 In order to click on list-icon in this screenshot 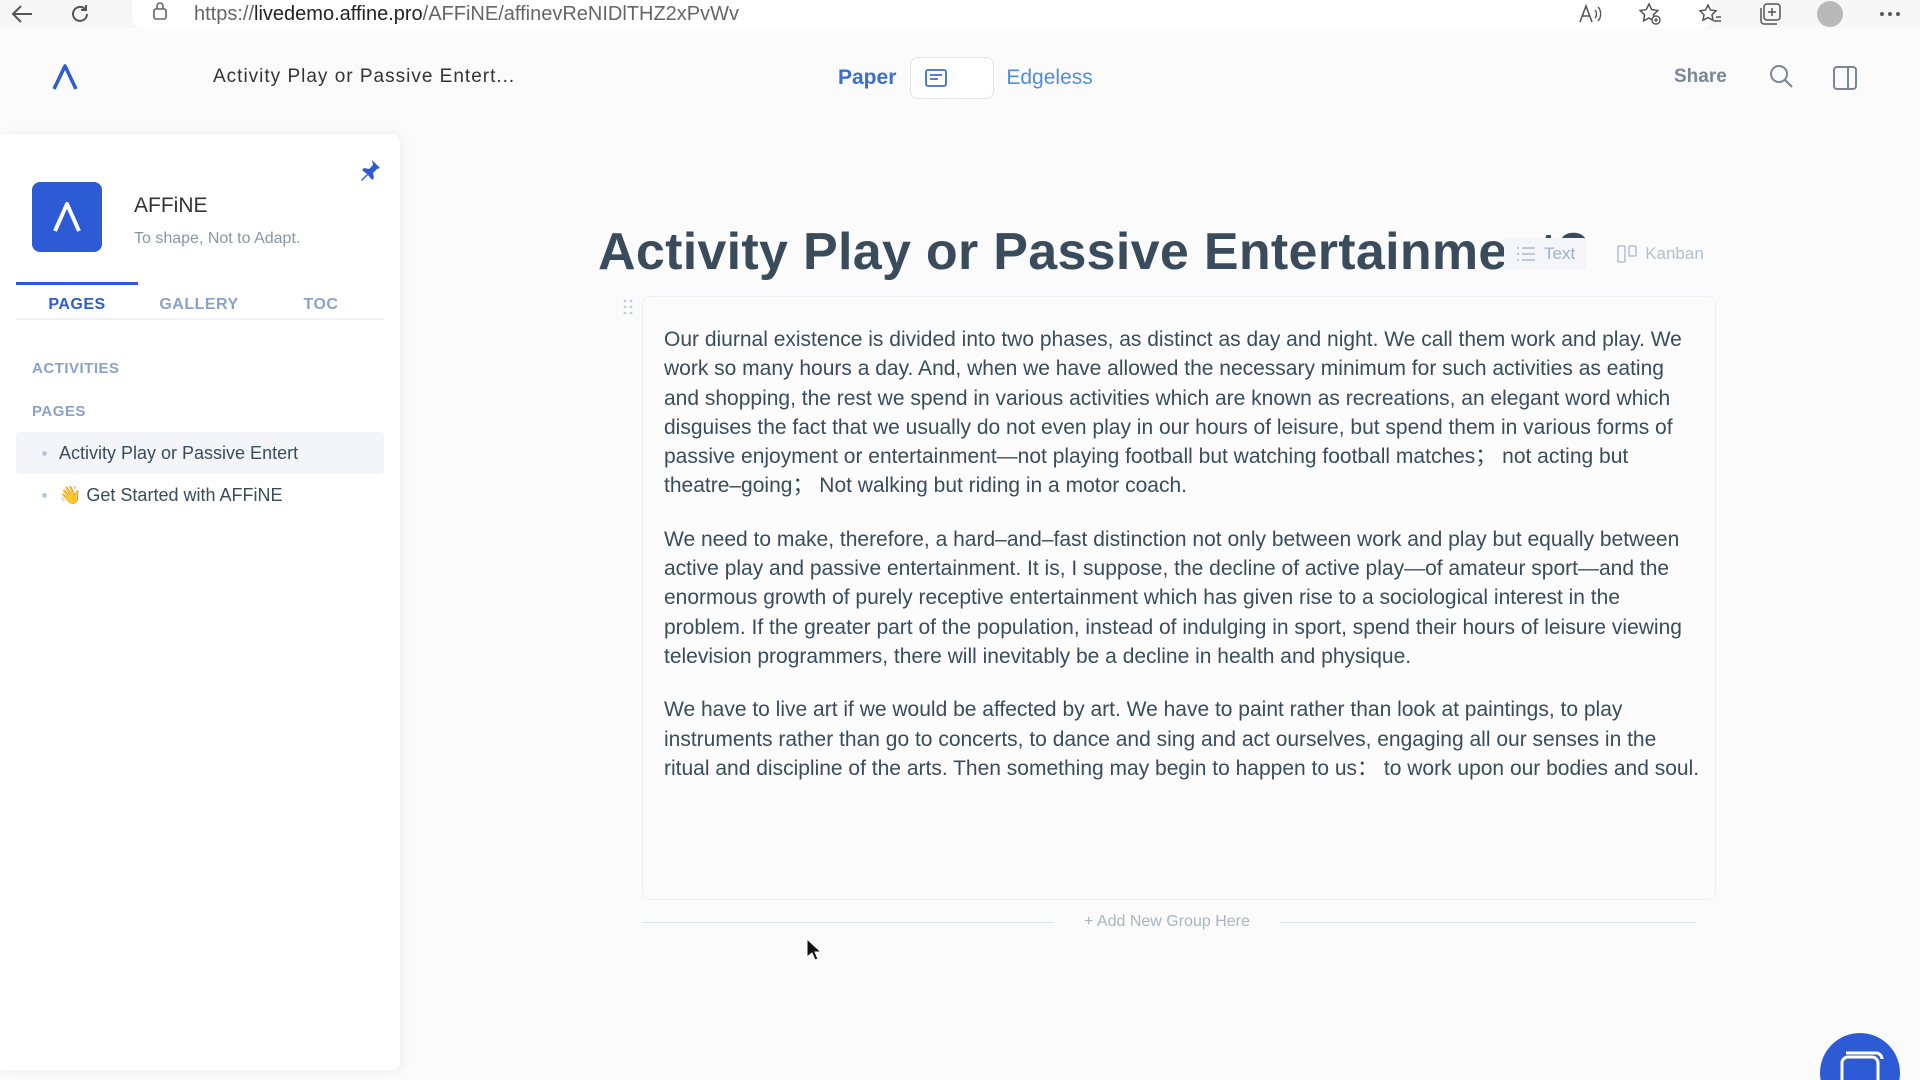, I will do `click(1526, 254)`.